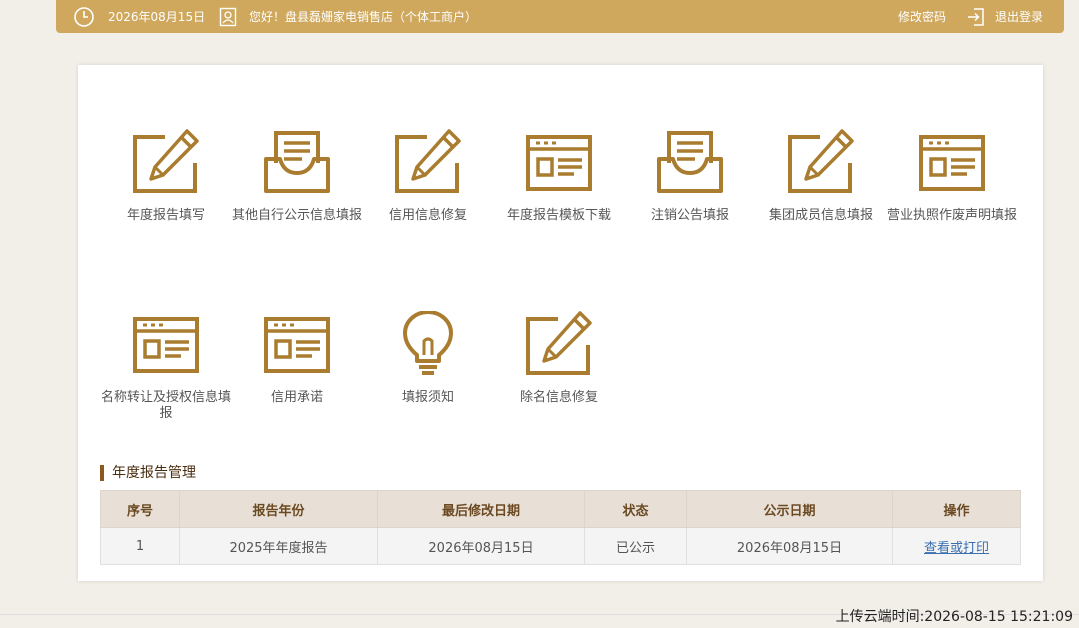 This screenshot has height=628, width=1079. Describe the element at coordinates (165, 405) in the screenshot. I see `tile-label: 名称转让及授权信息填报` at that location.